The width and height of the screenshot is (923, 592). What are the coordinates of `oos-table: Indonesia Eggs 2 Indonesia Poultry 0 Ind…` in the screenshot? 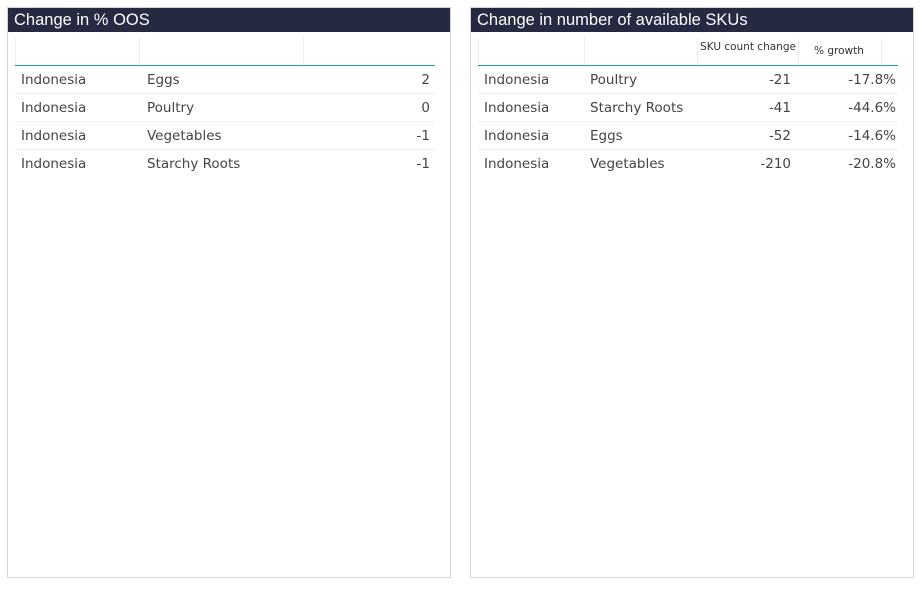 It's located at (225, 107).